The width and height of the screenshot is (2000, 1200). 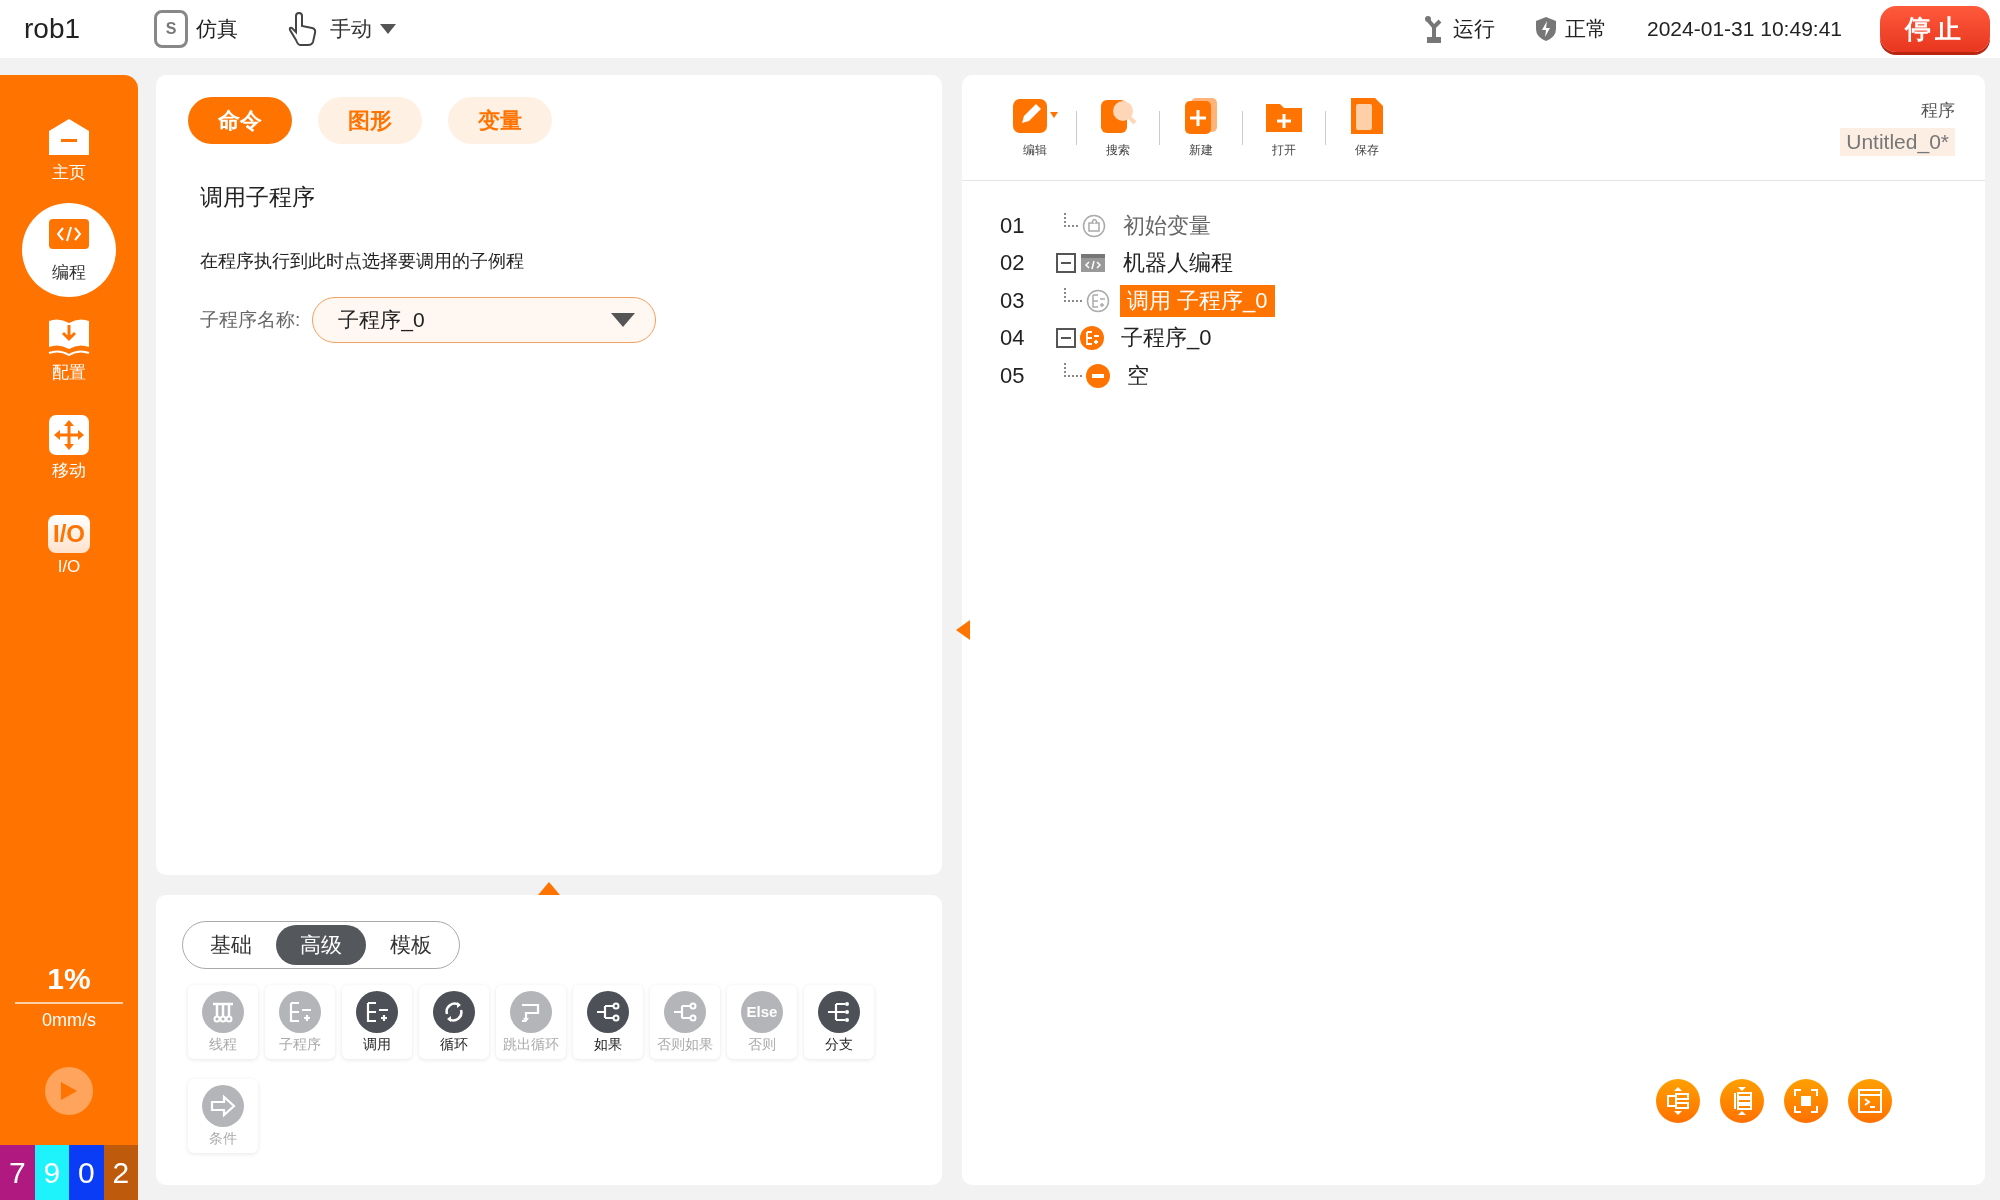 What do you see at coordinates (171, 29) in the screenshot?
I see `simulation-icon: S` at bounding box center [171, 29].